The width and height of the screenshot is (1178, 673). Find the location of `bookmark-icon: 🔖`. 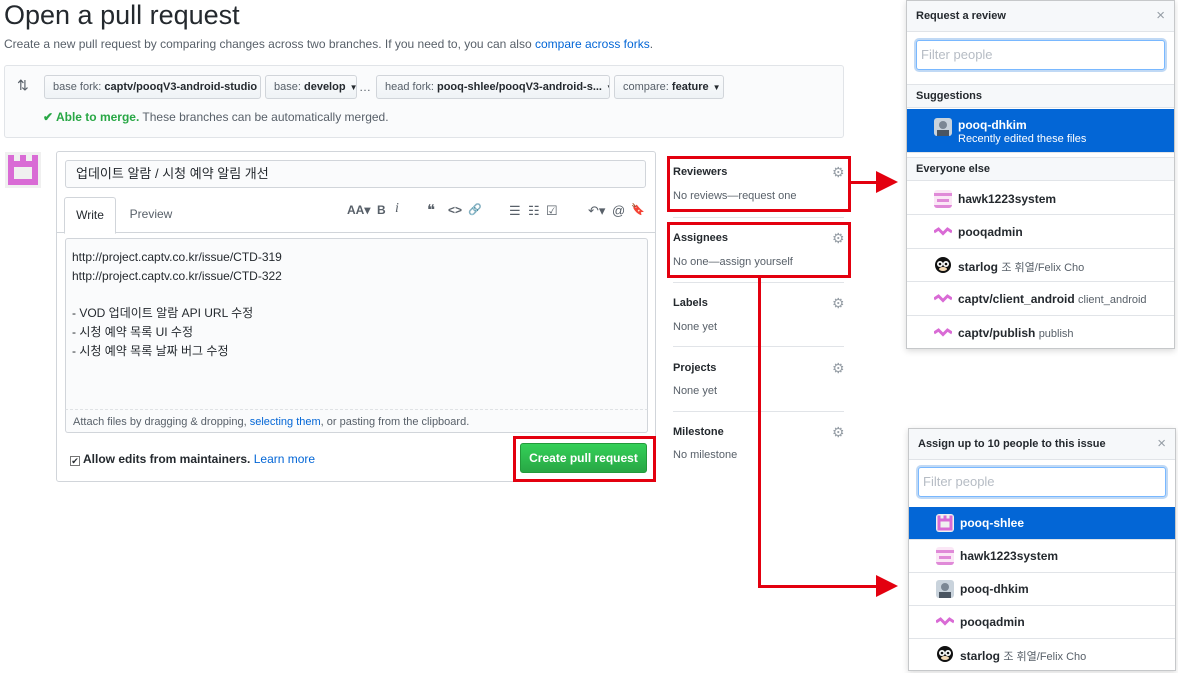

bookmark-icon: 🔖 is located at coordinates (638, 209).